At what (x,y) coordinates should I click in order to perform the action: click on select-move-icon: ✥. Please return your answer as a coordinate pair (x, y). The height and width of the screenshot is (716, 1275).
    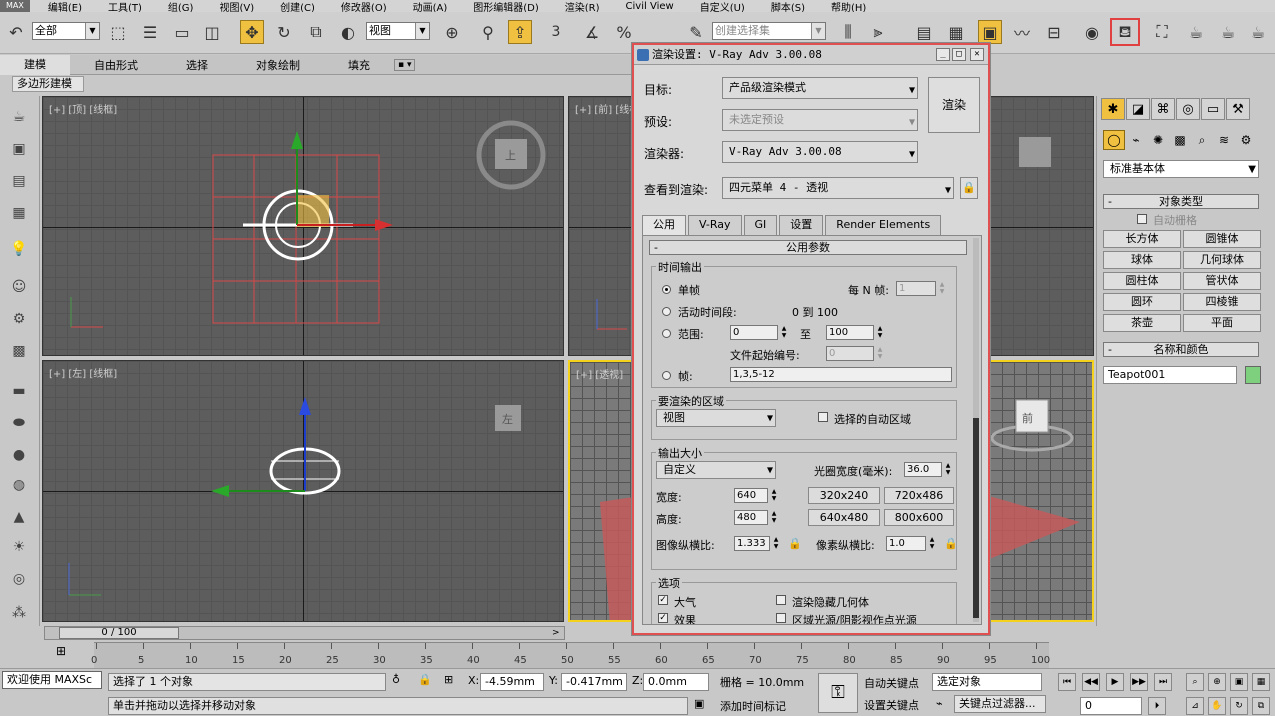
    Looking at the image, I should click on (252, 32).